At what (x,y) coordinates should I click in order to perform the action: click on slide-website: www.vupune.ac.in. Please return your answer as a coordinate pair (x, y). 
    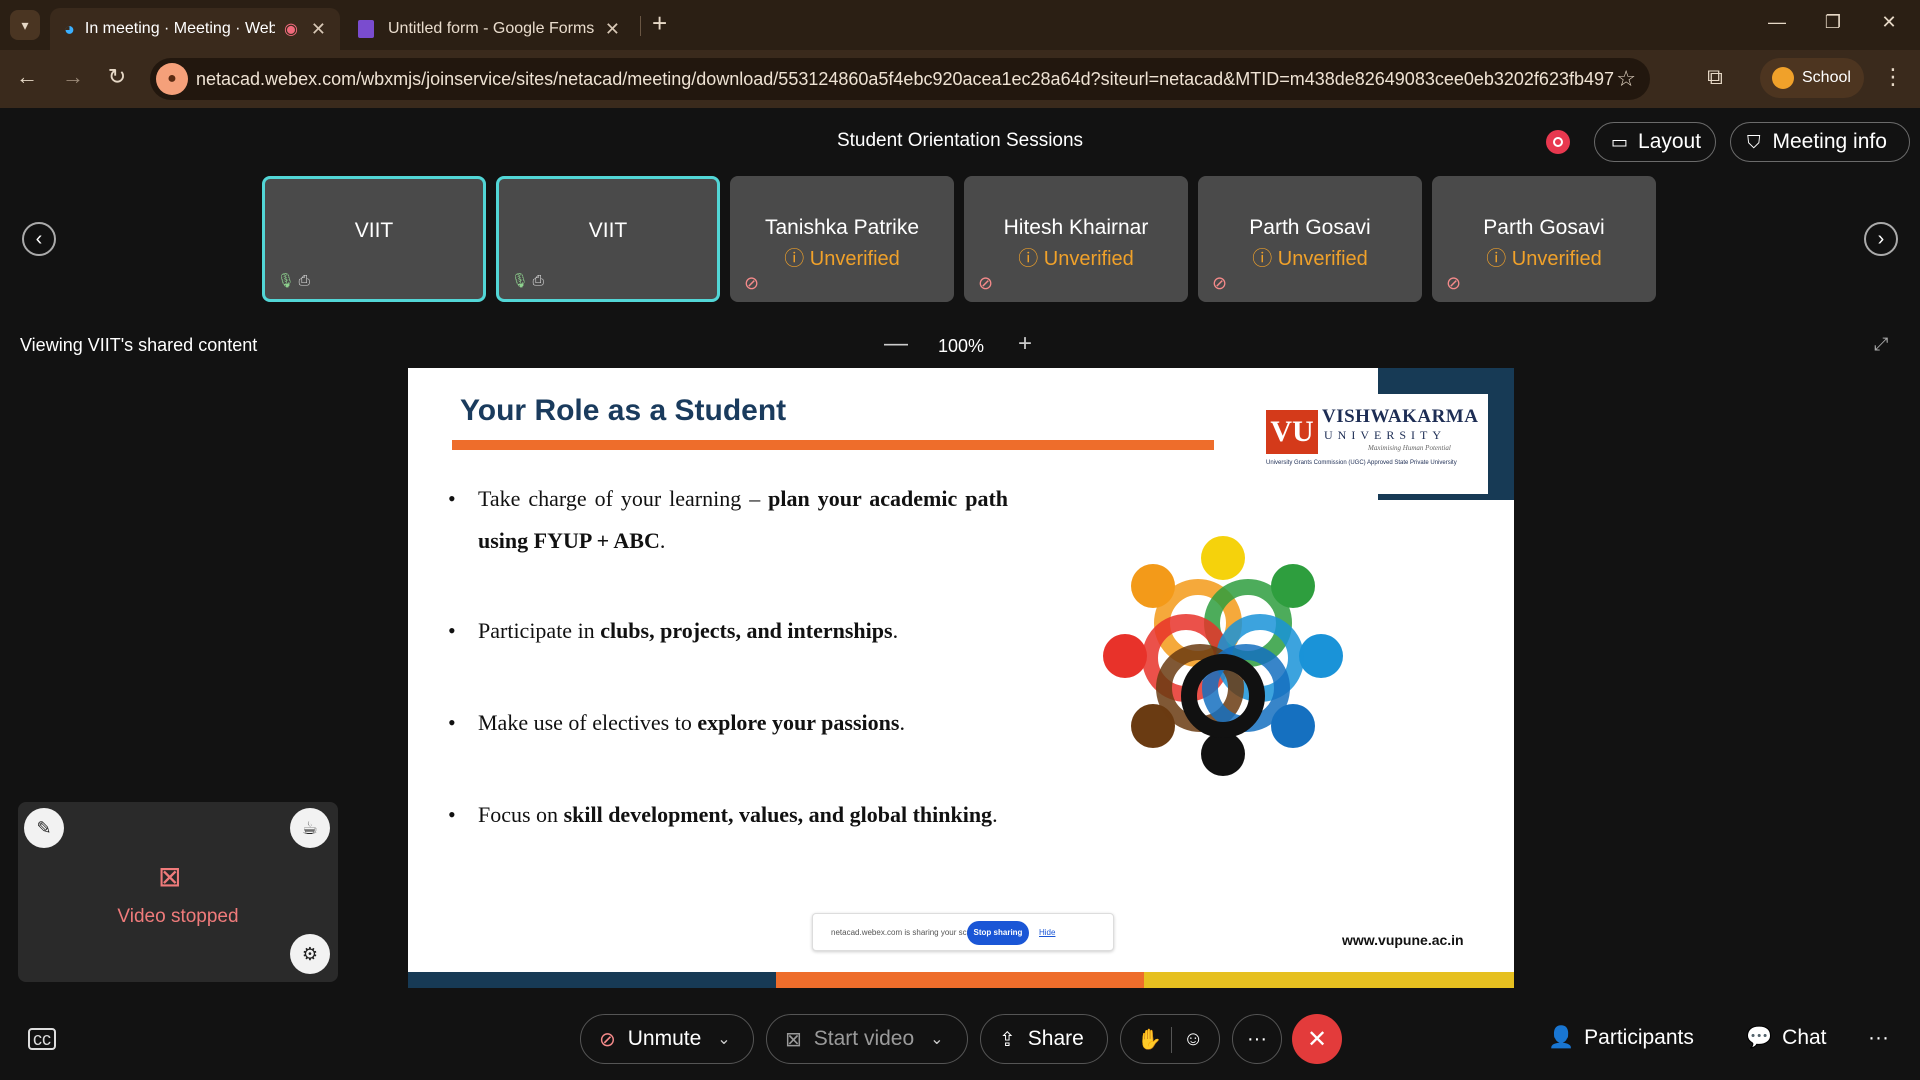
    Looking at the image, I should click on (1403, 940).